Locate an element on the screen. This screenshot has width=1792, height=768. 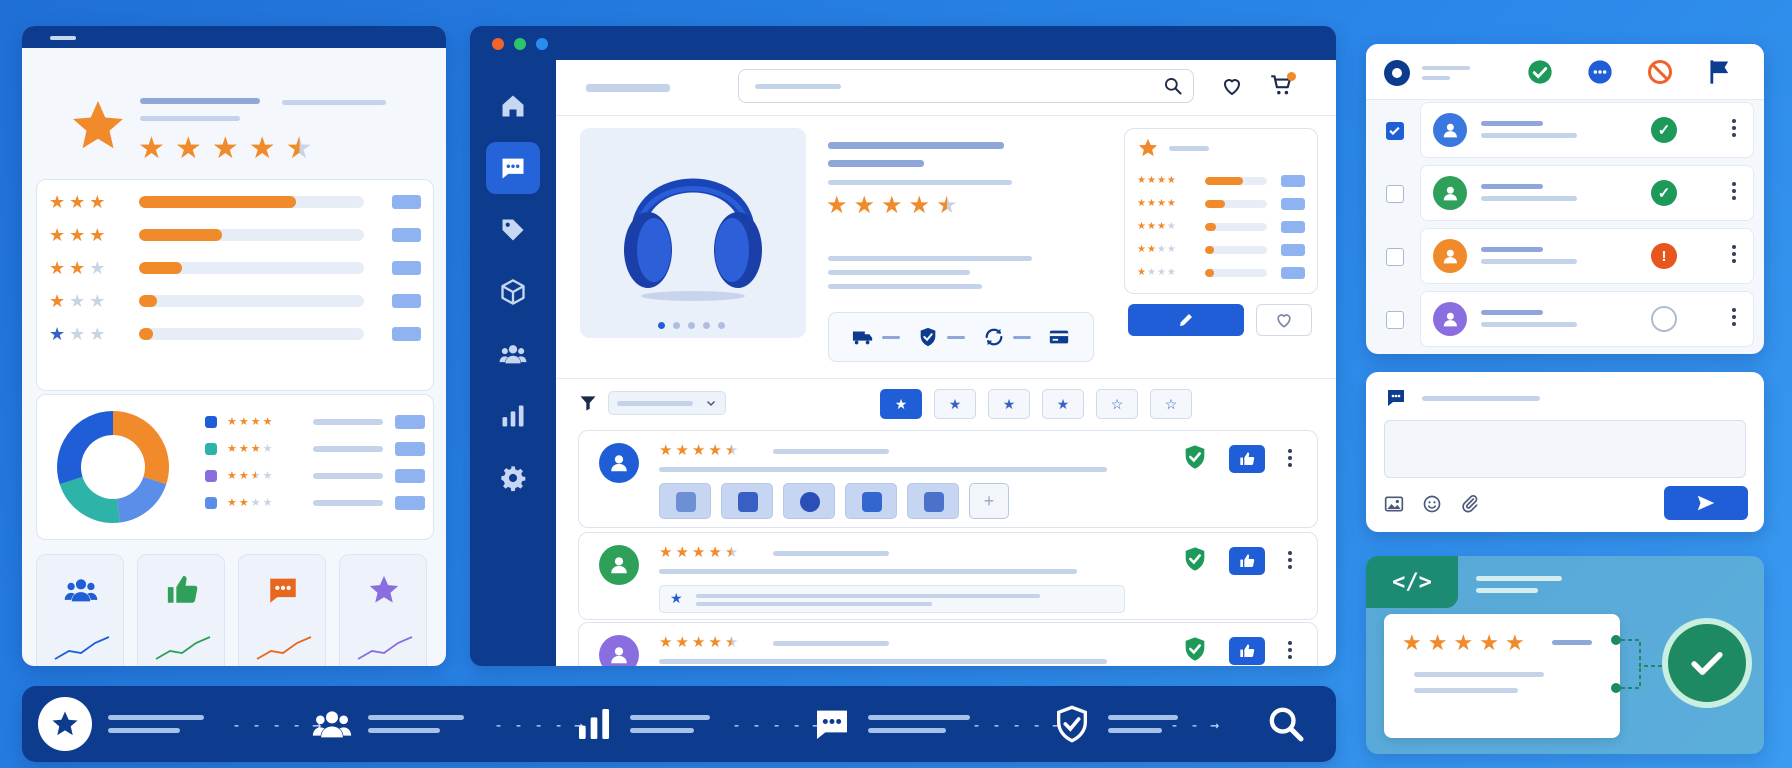
flow-step-chat-bubble is located at coordinates (891, 724).